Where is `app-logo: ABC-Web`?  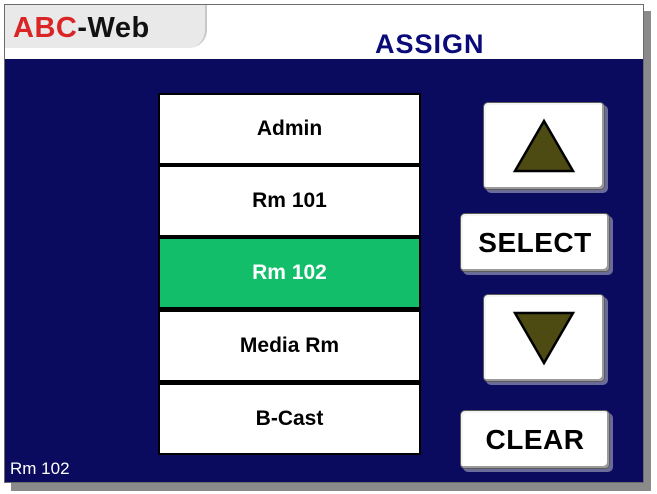 app-logo: ABC-Web is located at coordinates (81, 28).